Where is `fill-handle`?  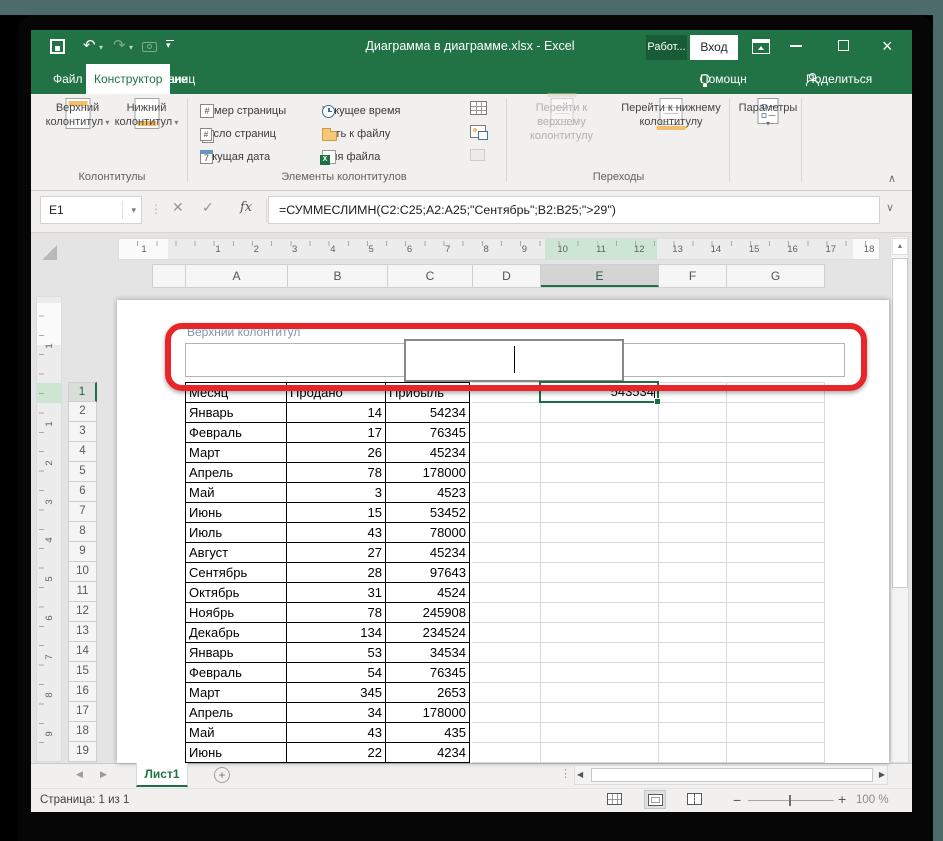 fill-handle is located at coordinates (657, 401).